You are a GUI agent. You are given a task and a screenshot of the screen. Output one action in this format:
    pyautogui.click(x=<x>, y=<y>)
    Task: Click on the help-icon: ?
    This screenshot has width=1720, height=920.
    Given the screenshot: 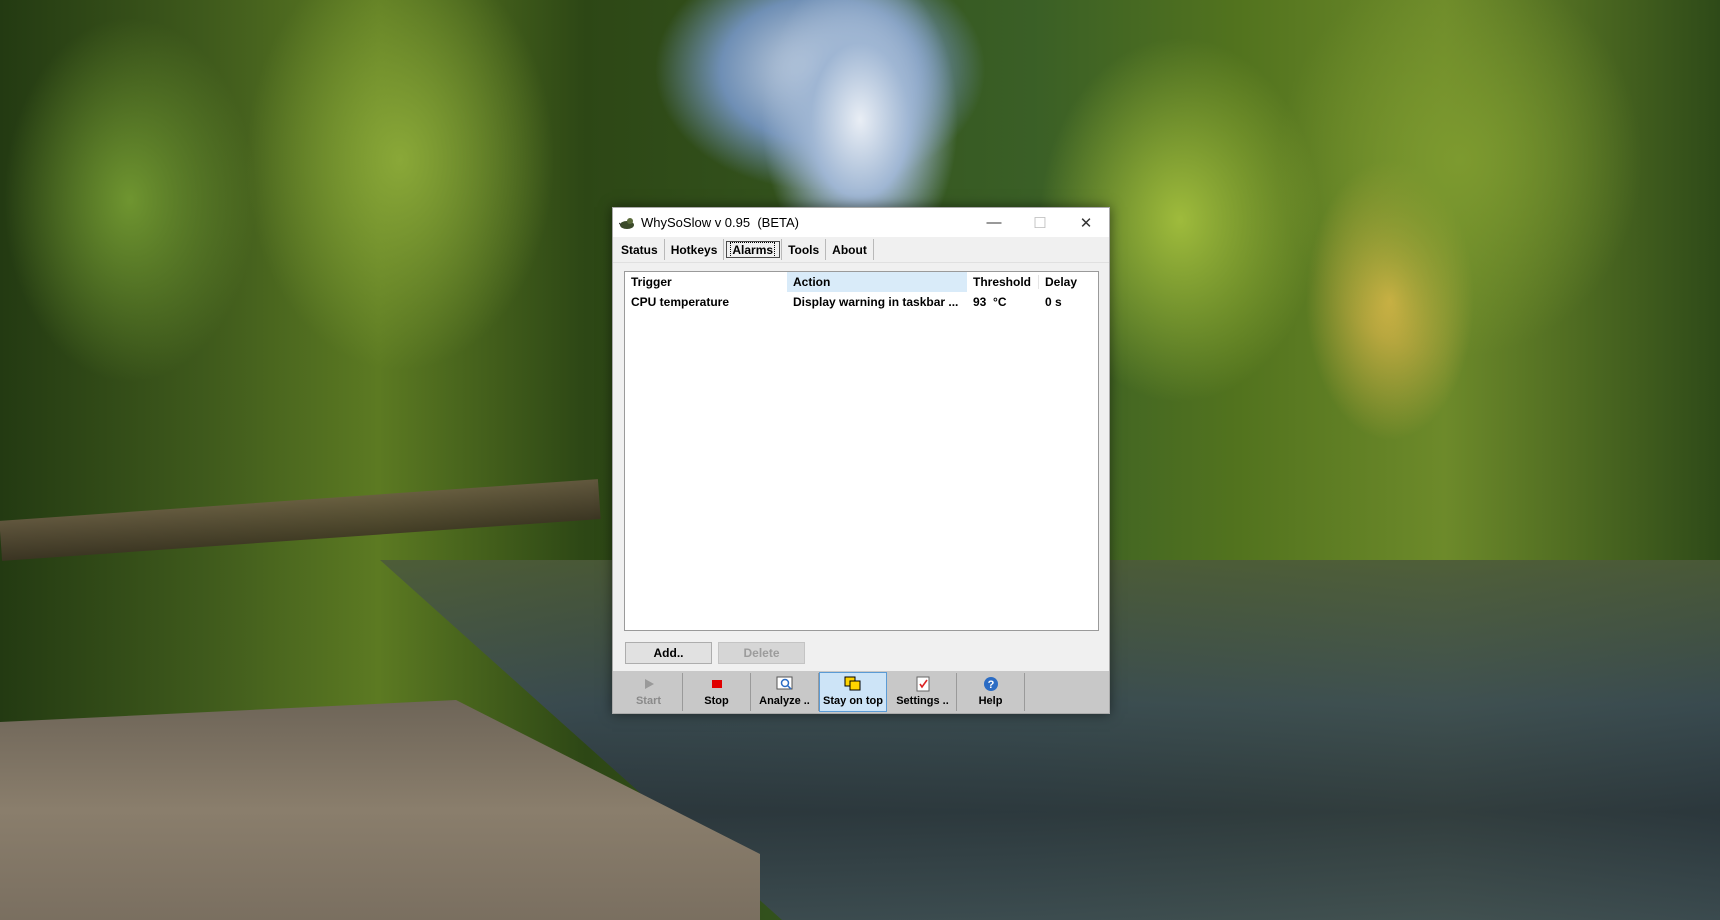 What is the action you would take?
    pyautogui.click(x=991, y=684)
    